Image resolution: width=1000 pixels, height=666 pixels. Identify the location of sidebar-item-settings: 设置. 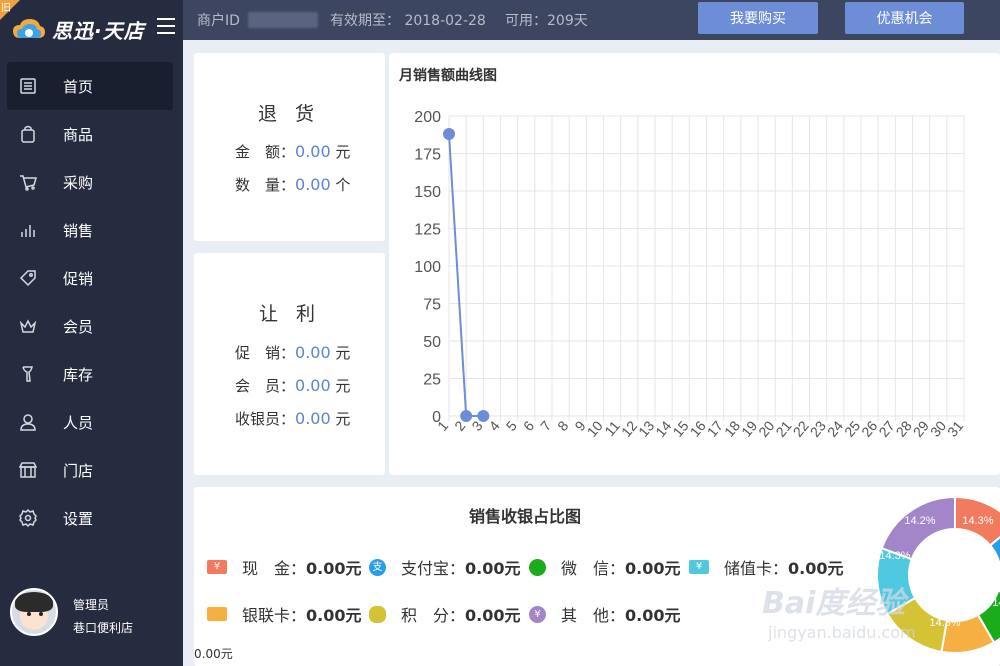
(91, 518).